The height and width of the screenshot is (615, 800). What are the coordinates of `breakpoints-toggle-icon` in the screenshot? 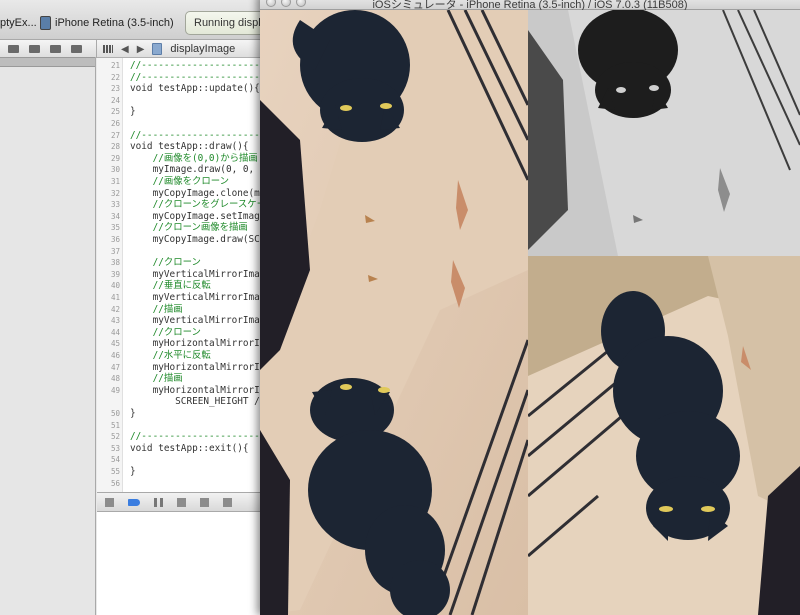 It's located at (134, 502).